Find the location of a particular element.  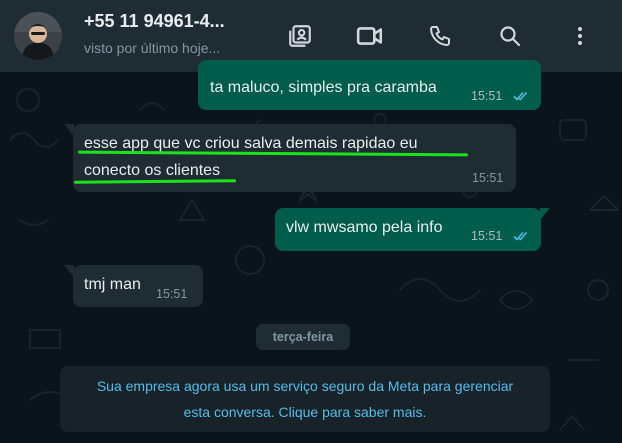

message-bubble-outgoing: ta maluco, simples pra caramba 15:51 is located at coordinates (369, 85).